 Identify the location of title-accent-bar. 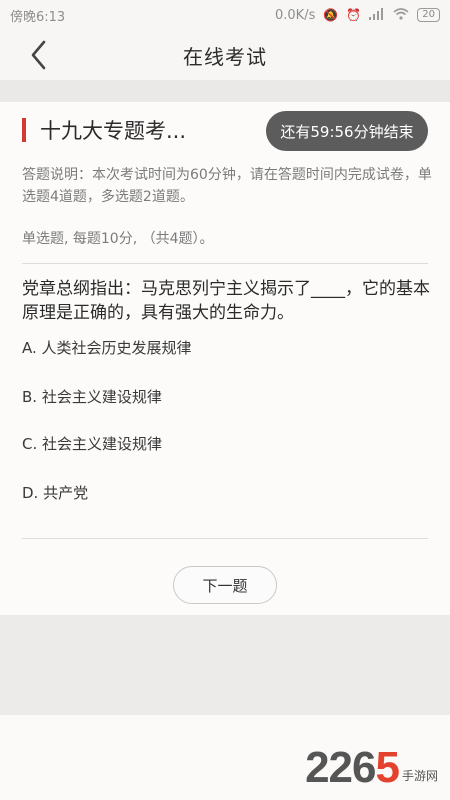
(24, 130).